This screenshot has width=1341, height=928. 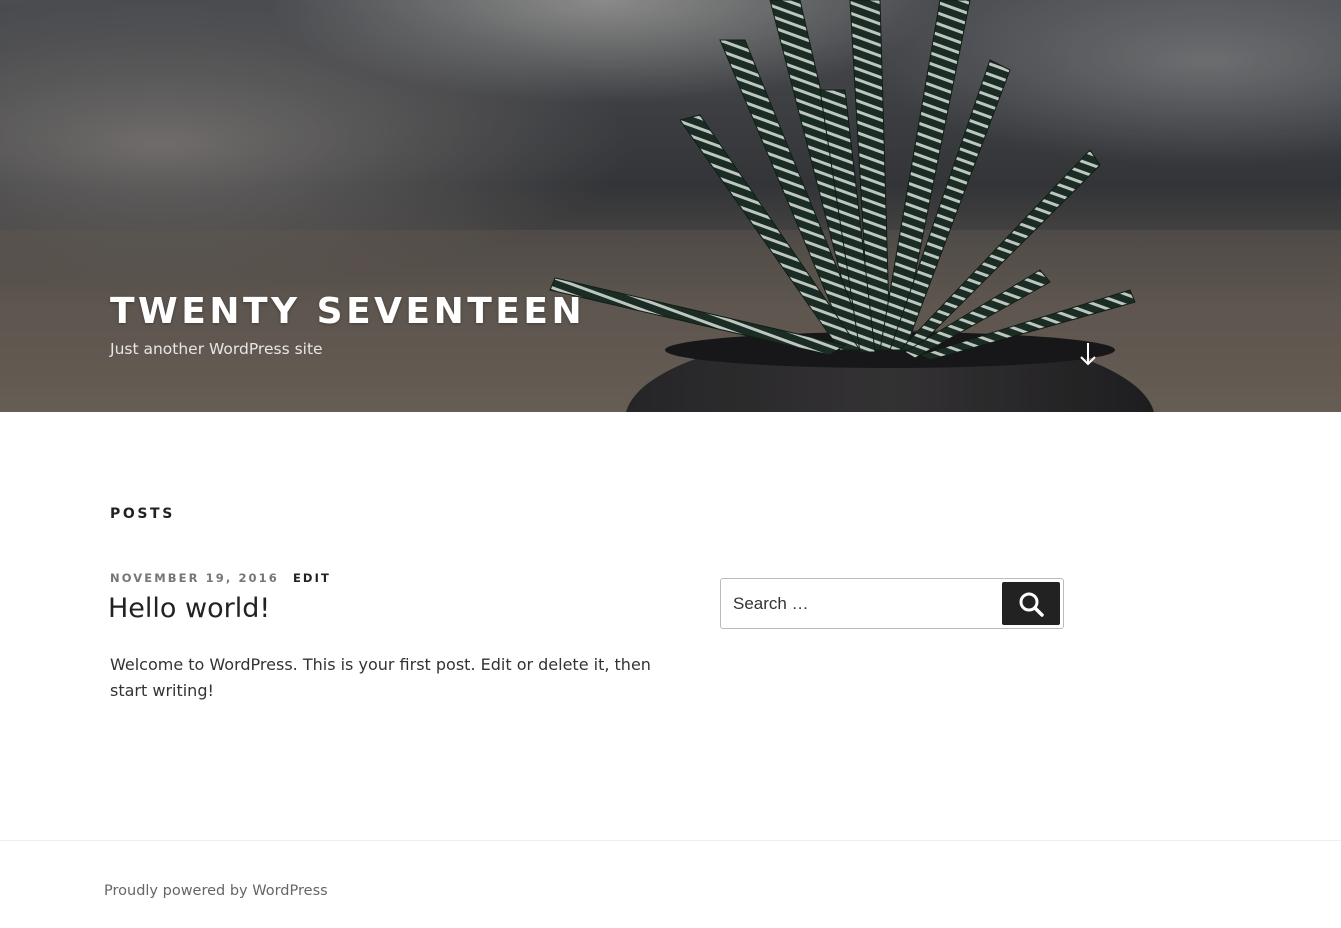 I want to click on site-description: Just another WordPress site, so click(x=216, y=349).